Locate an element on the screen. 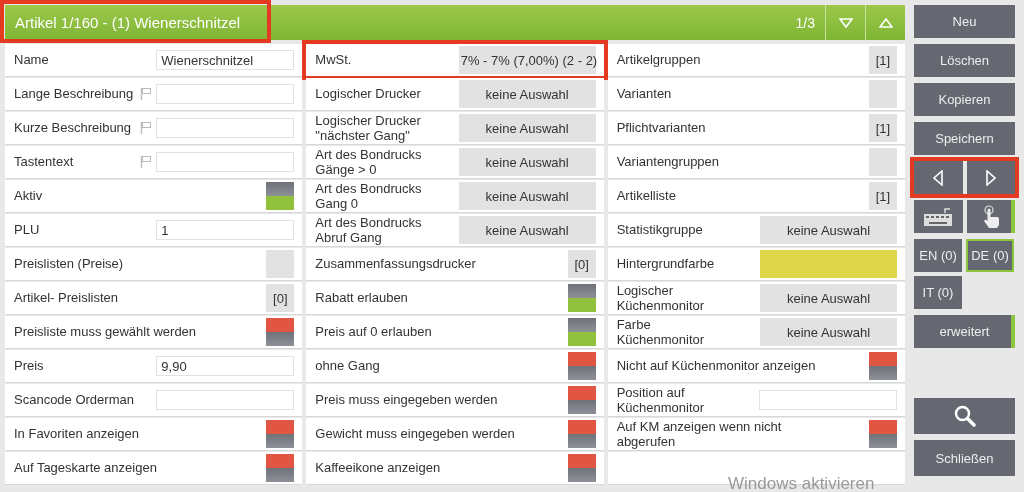 This screenshot has width=1024, height=492. next-button is located at coordinates (990, 177).